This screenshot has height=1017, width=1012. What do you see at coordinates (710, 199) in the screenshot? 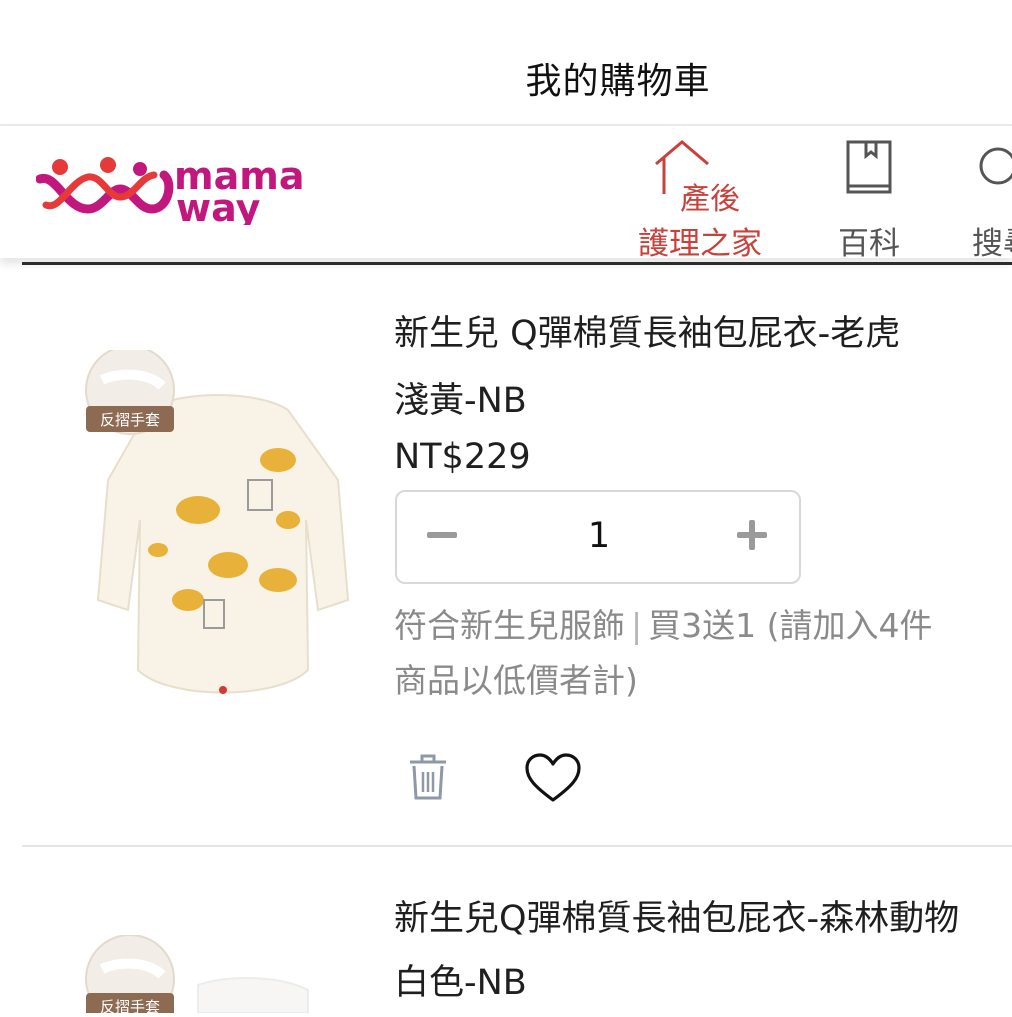
I see `nav-postpartum-small-label: 產後` at bounding box center [710, 199].